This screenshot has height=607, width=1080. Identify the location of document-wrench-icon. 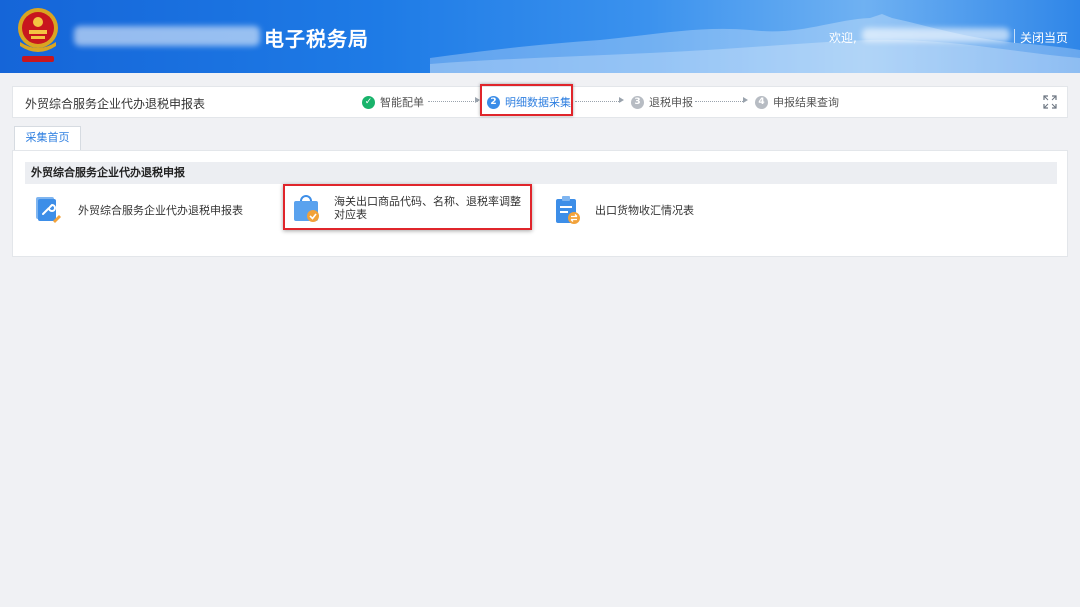
(48, 210).